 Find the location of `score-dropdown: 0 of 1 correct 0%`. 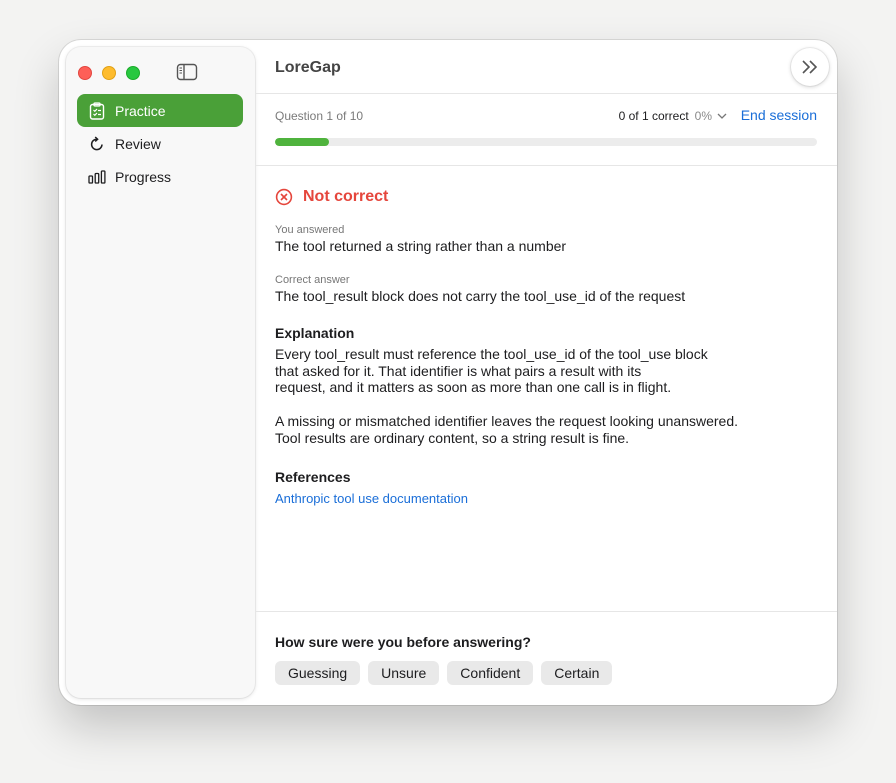

score-dropdown: 0 of 1 correct 0% is located at coordinates (673, 116).